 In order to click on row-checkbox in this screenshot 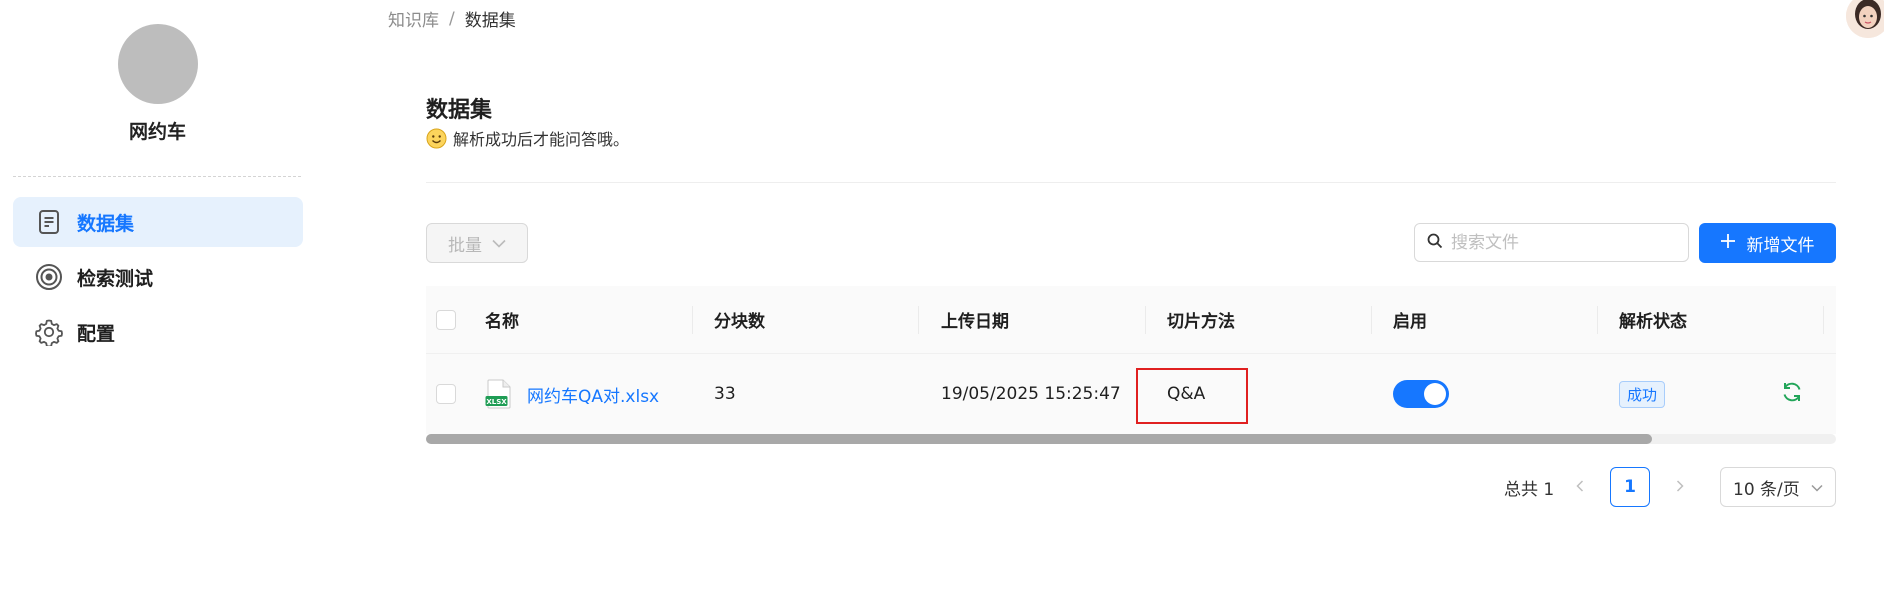, I will do `click(446, 394)`.